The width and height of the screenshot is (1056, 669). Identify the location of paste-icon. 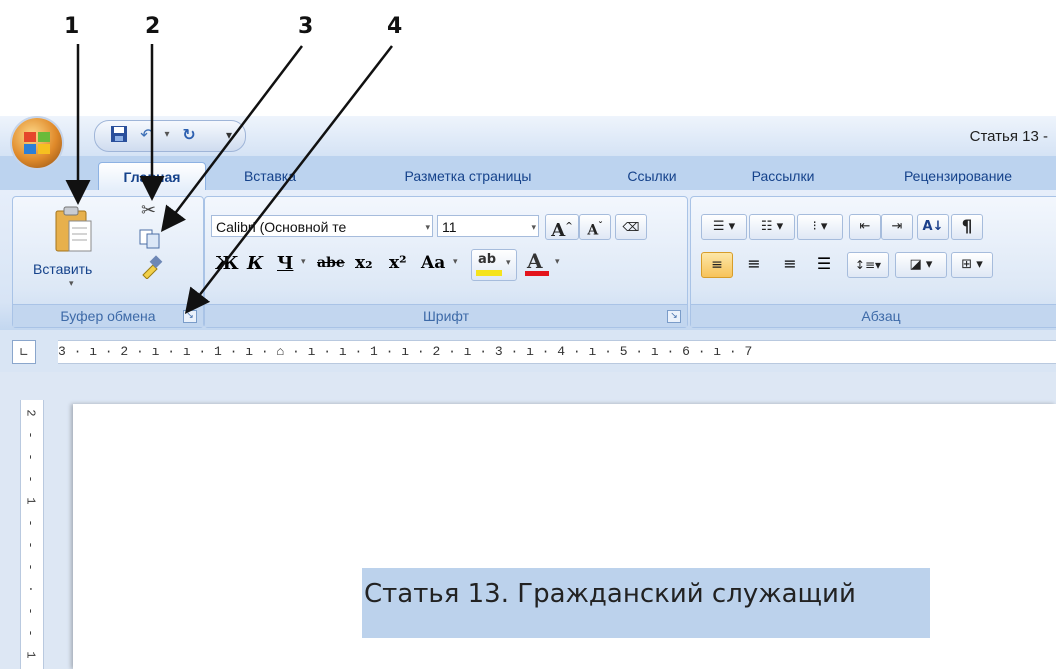
(73, 231).